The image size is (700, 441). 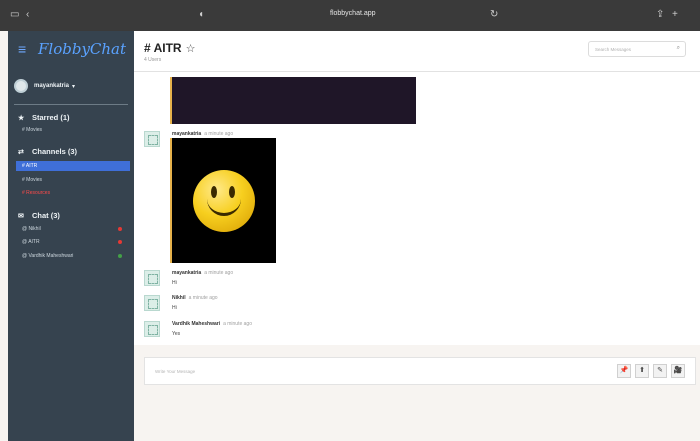 I want to click on message-composer: Write Your Message 📌 ⬆ ✎ 🎥, so click(x=420, y=371).